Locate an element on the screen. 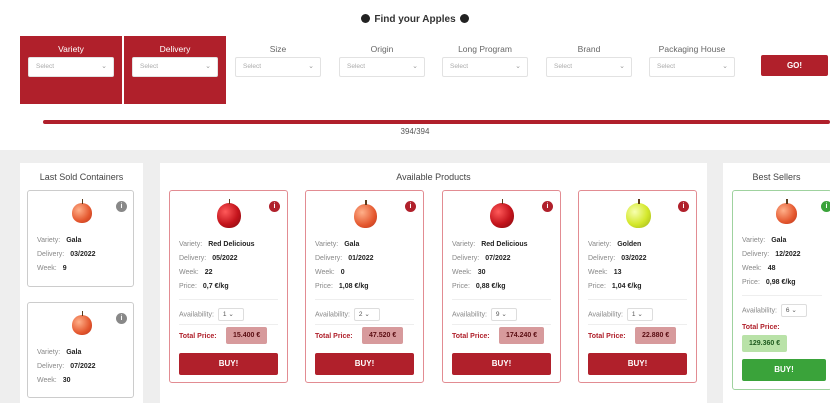  results-progress-bar is located at coordinates (436, 122).